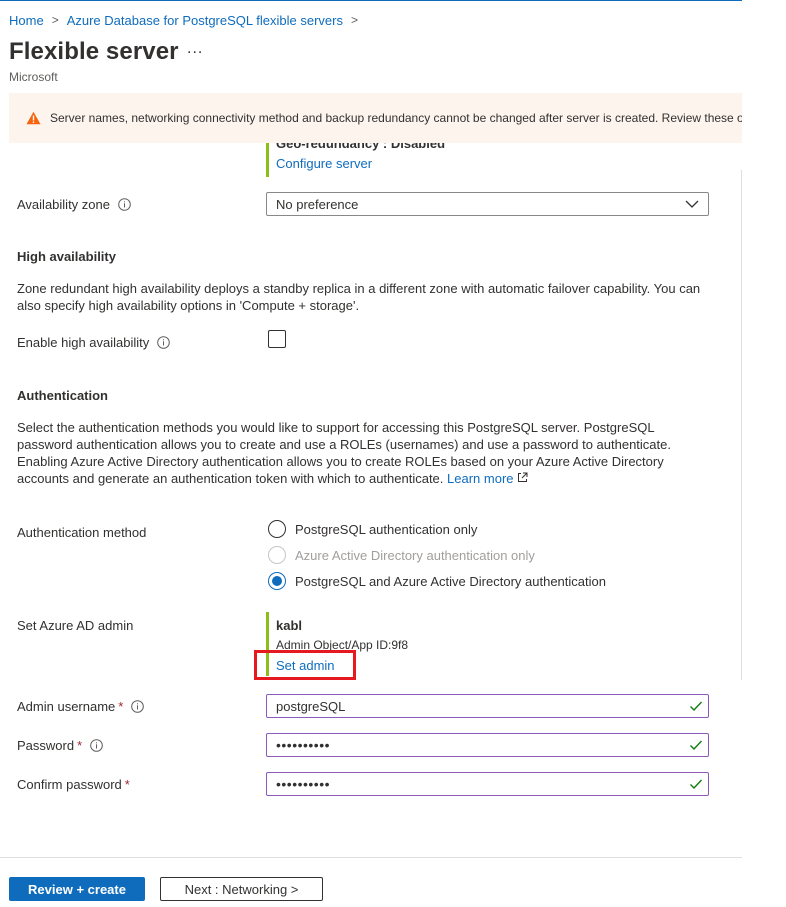 Image resolution: width=786 pixels, height=907 pixels. What do you see at coordinates (83, 342) in the screenshot?
I see `enable-high-availability-label-text: Enable high availability` at bounding box center [83, 342].